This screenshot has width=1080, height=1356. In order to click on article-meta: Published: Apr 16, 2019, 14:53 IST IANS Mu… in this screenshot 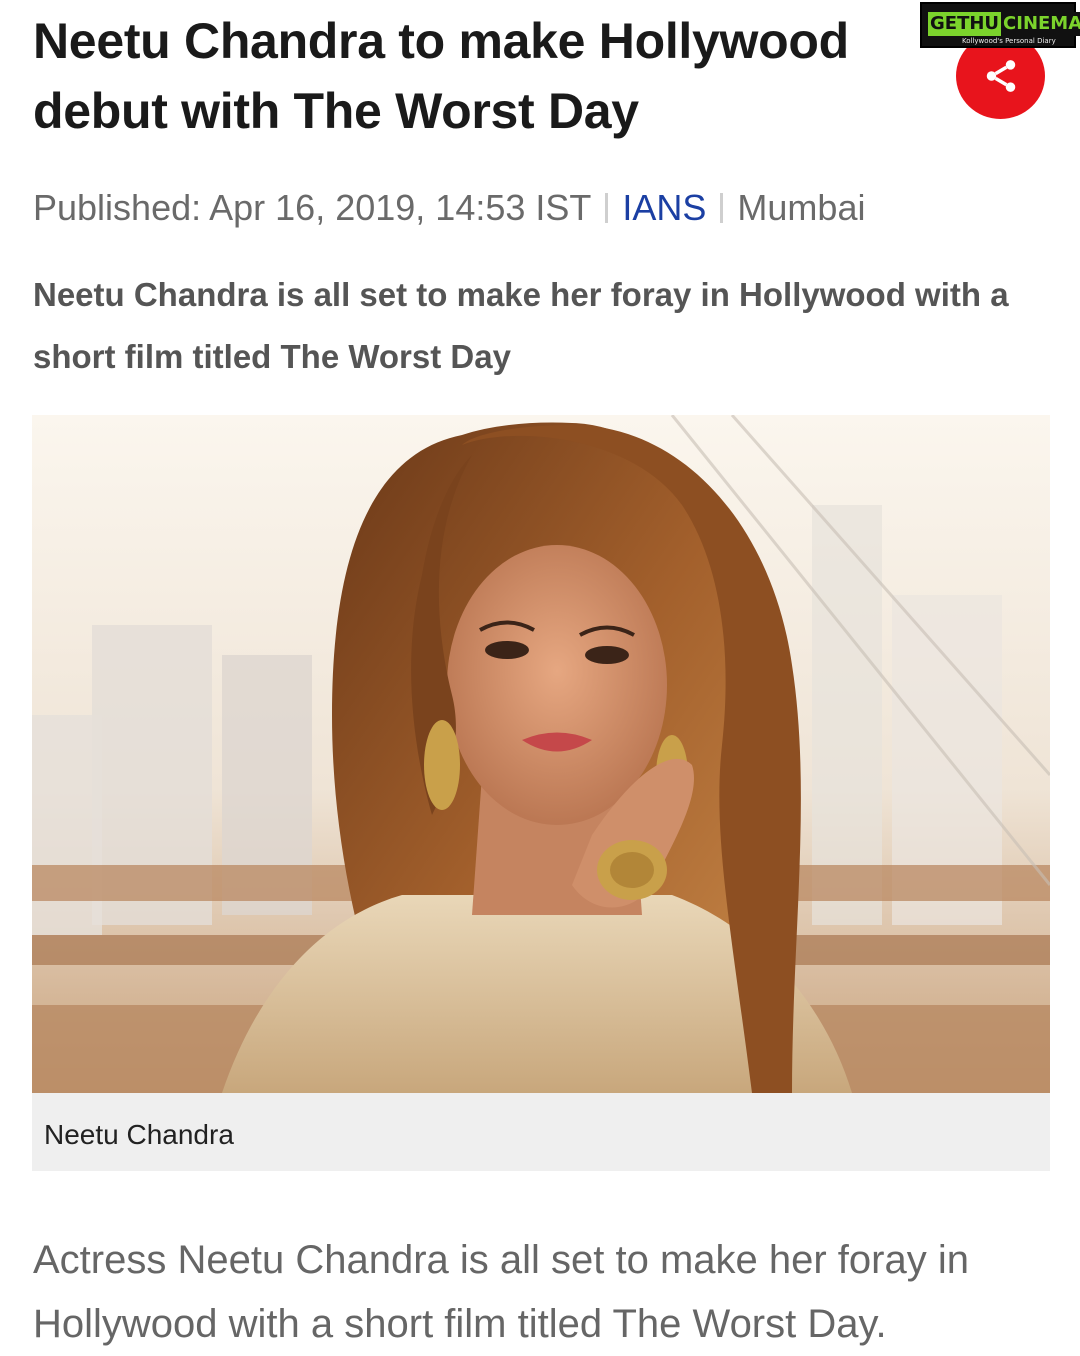, I will do `click(449, 208)`.